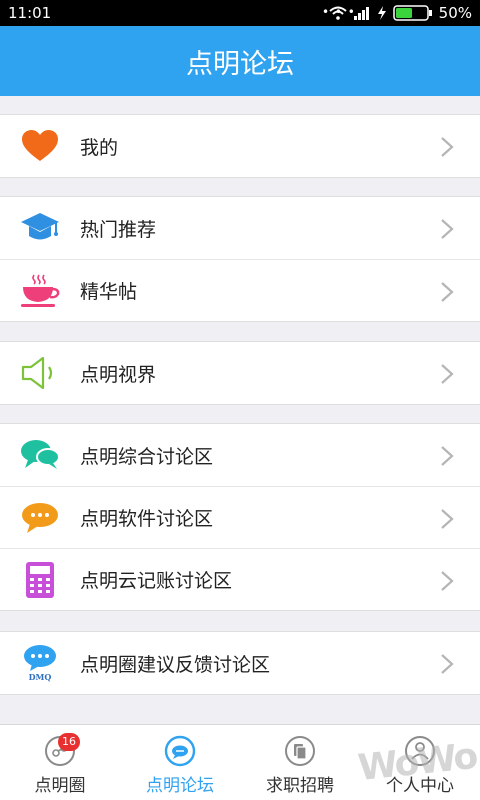 This screenshot has height=800, width=480. Describe the element at coordinates (175, 664) in the screenshot. I see `menu-item-label: 点明圈建议反馈讨论区` at that location.